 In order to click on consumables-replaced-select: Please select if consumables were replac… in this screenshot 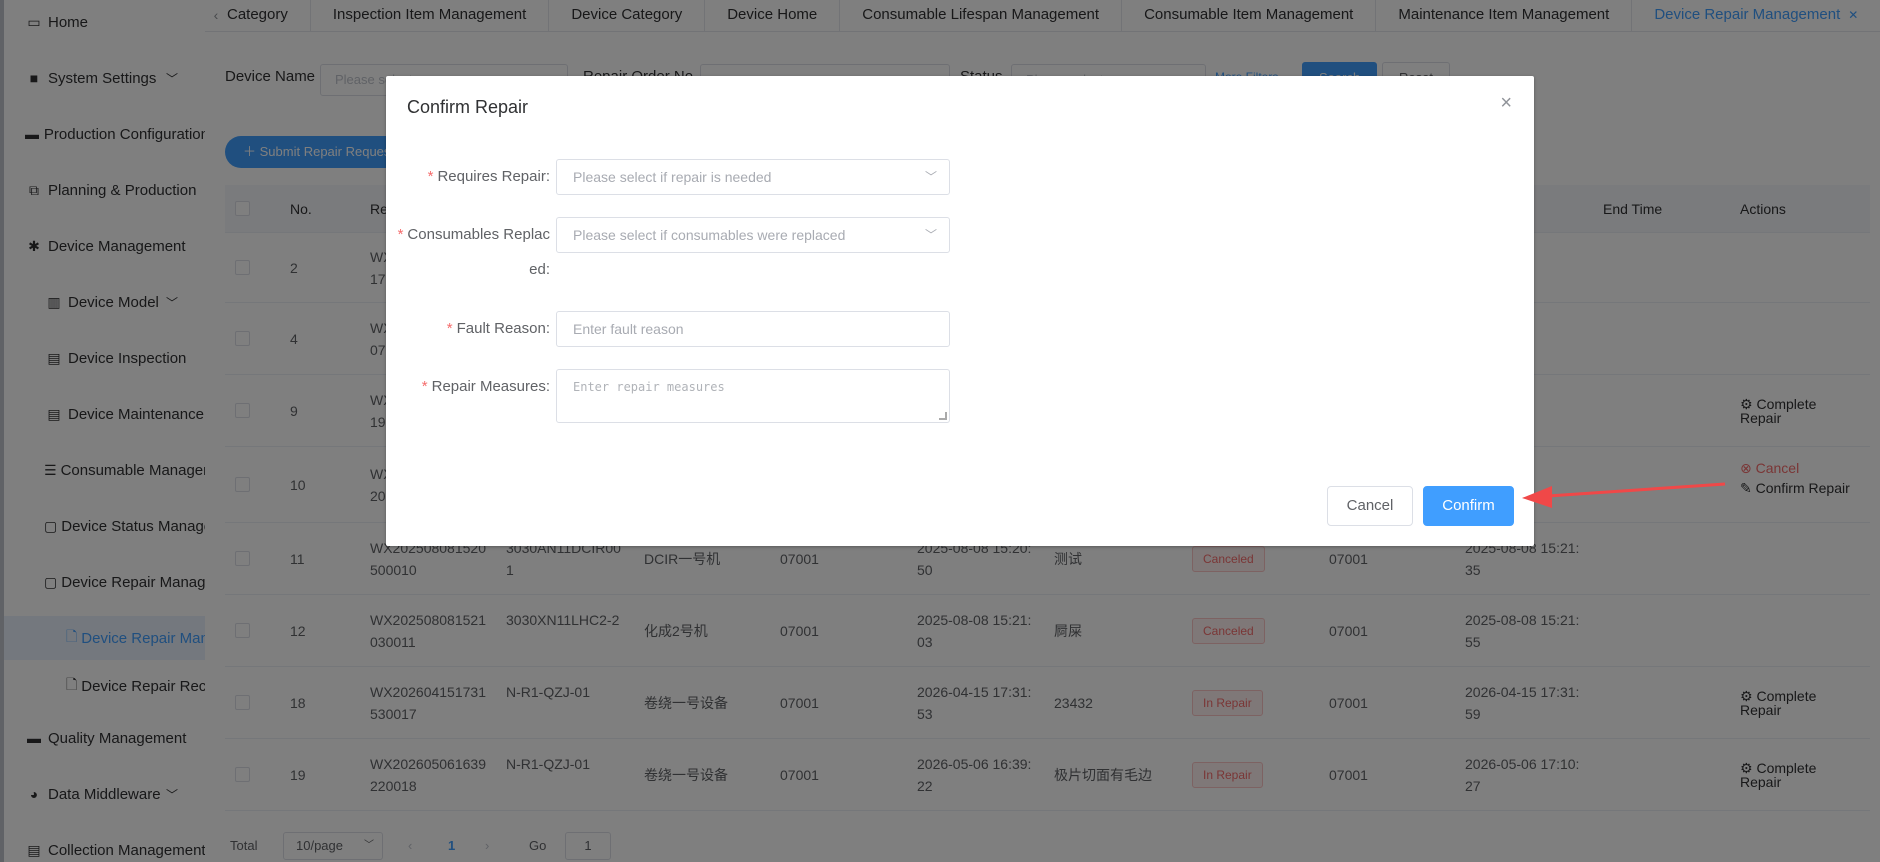, I will do `click(753, 235)`.